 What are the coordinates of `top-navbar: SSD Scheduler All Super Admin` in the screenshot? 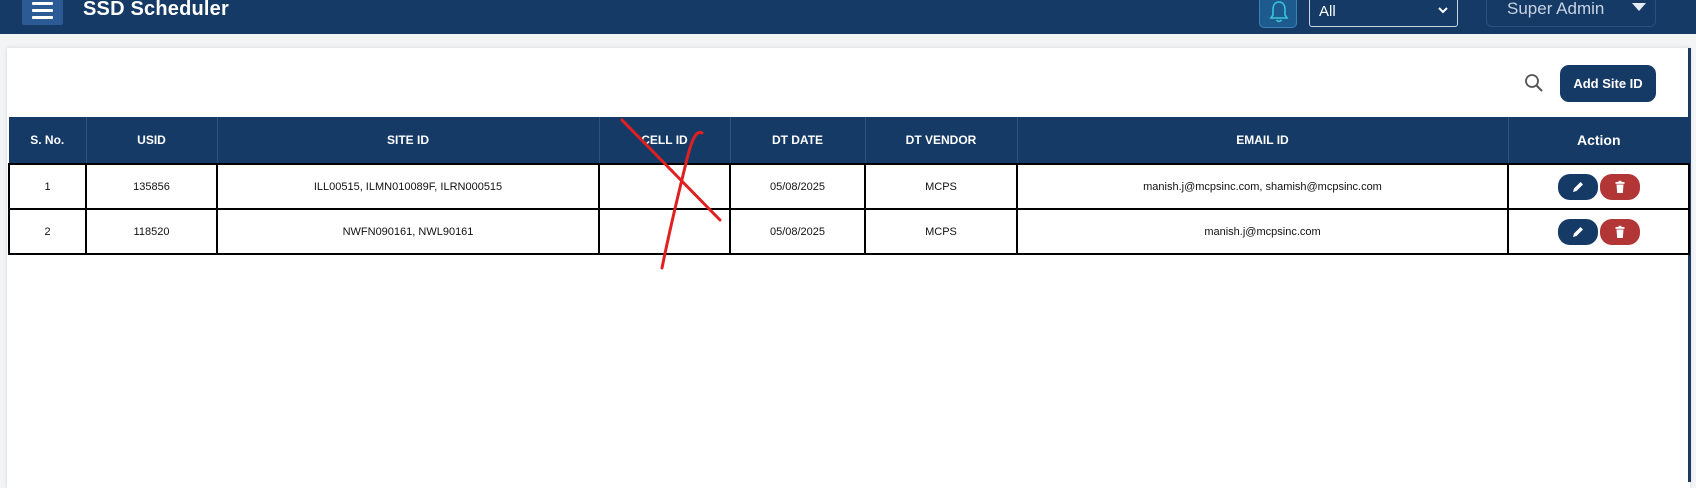 It's located at (848, 17).